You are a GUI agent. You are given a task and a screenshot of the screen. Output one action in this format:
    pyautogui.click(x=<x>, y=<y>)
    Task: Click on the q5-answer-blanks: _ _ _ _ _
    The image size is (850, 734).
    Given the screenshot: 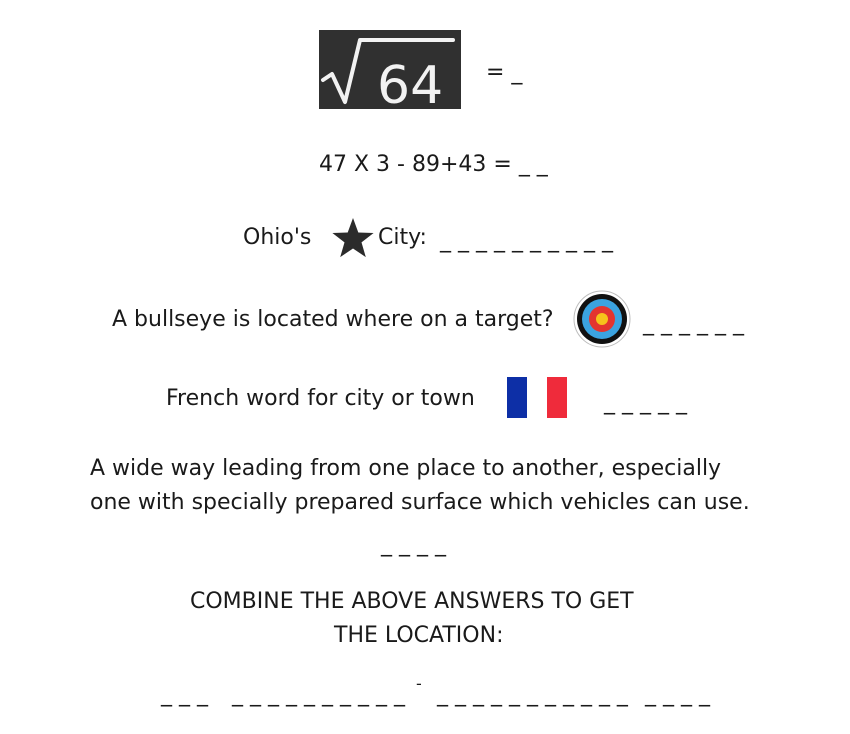 What is the action you would take?
    pyautogui.click(x=645, y=402)
    